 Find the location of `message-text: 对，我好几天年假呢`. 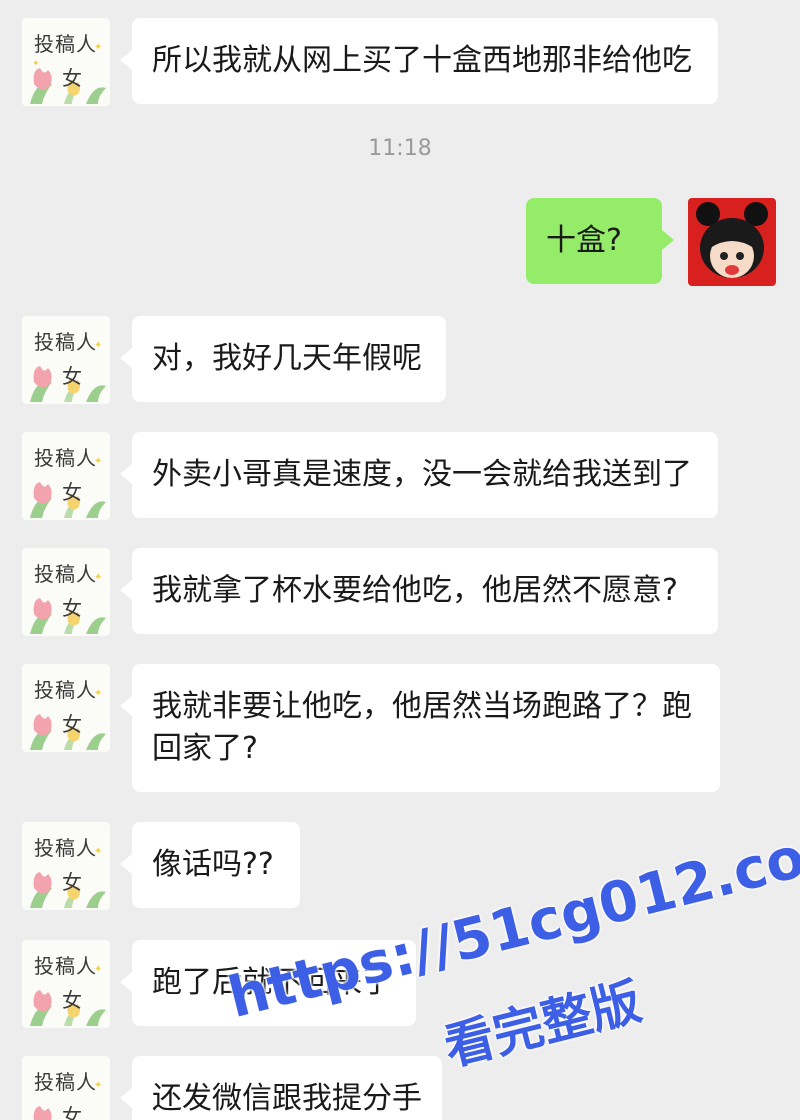

message-text: 对，我好几天年假呢 is located at coordinates (287, 358).